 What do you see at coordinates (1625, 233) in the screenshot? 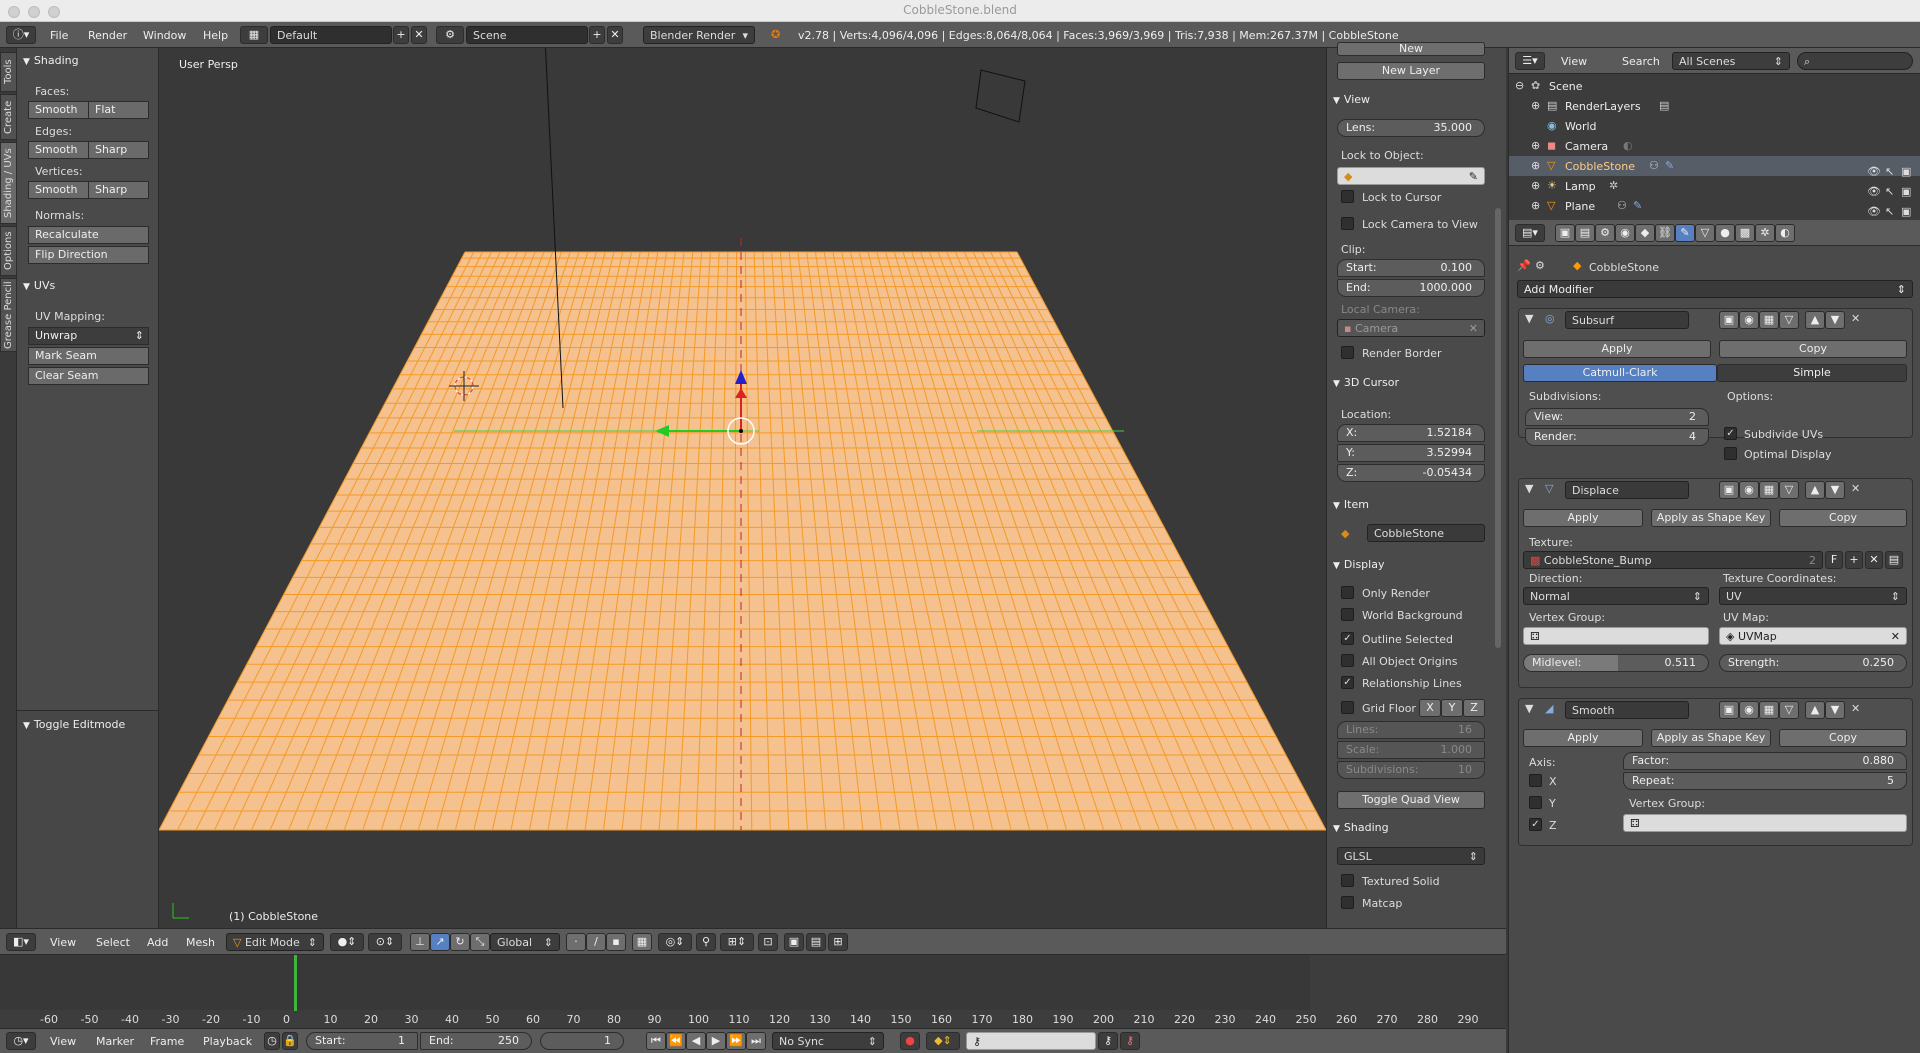
I see `tab-world-icon: ◉` at bounding box center [1625, 233].